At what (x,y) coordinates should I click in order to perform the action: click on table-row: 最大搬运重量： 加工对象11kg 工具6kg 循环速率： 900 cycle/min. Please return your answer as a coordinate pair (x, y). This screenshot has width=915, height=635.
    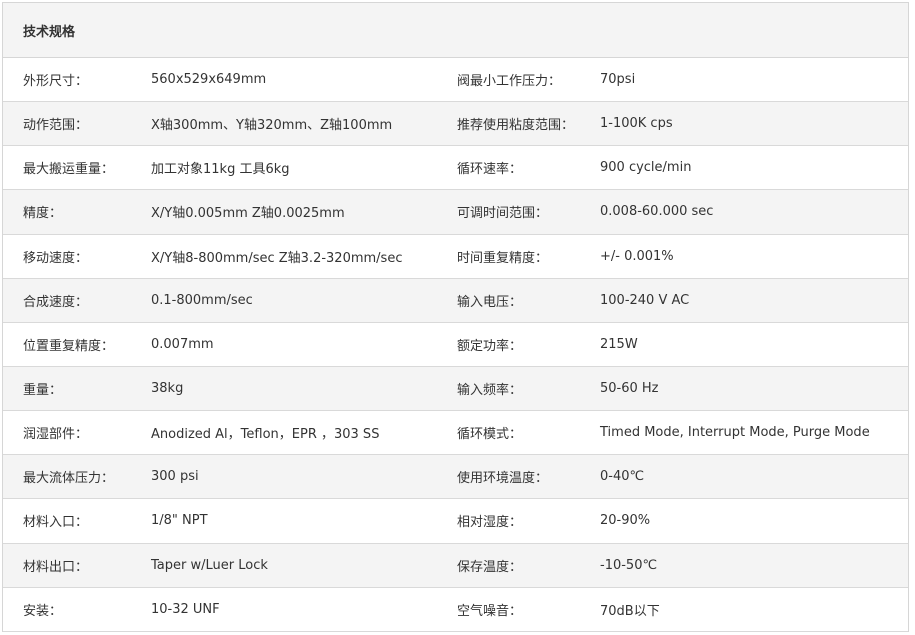
    Looking at the image, I should click on (455, 168).